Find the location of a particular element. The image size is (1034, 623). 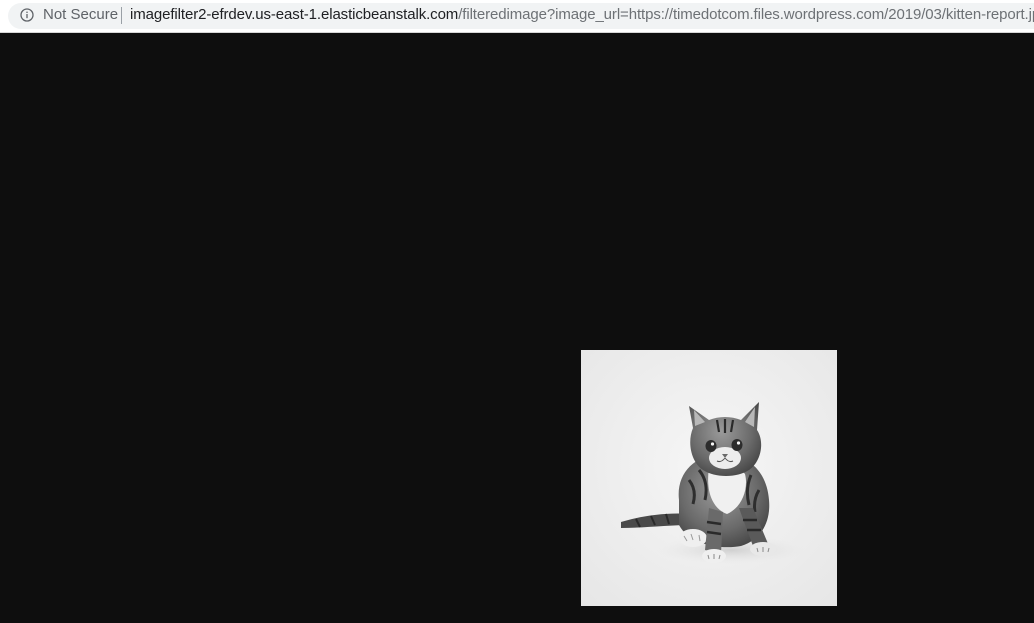

filtered-kitten-image is located at coordinates (709, 478).